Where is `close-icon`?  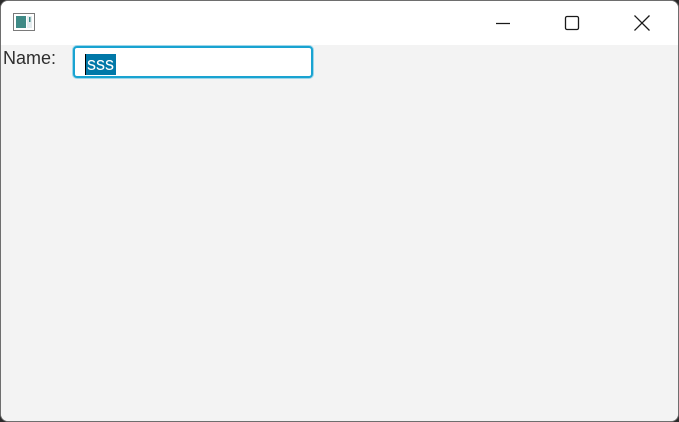
close-icon is located at coordinates (642, 23).